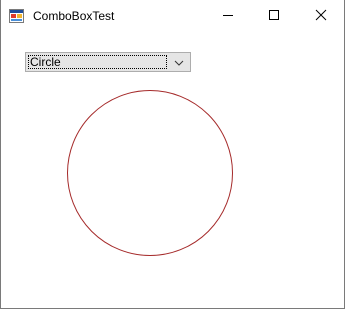 This screenshot has height=309, width=345. I want to click on close-icon, so click(321, 16).